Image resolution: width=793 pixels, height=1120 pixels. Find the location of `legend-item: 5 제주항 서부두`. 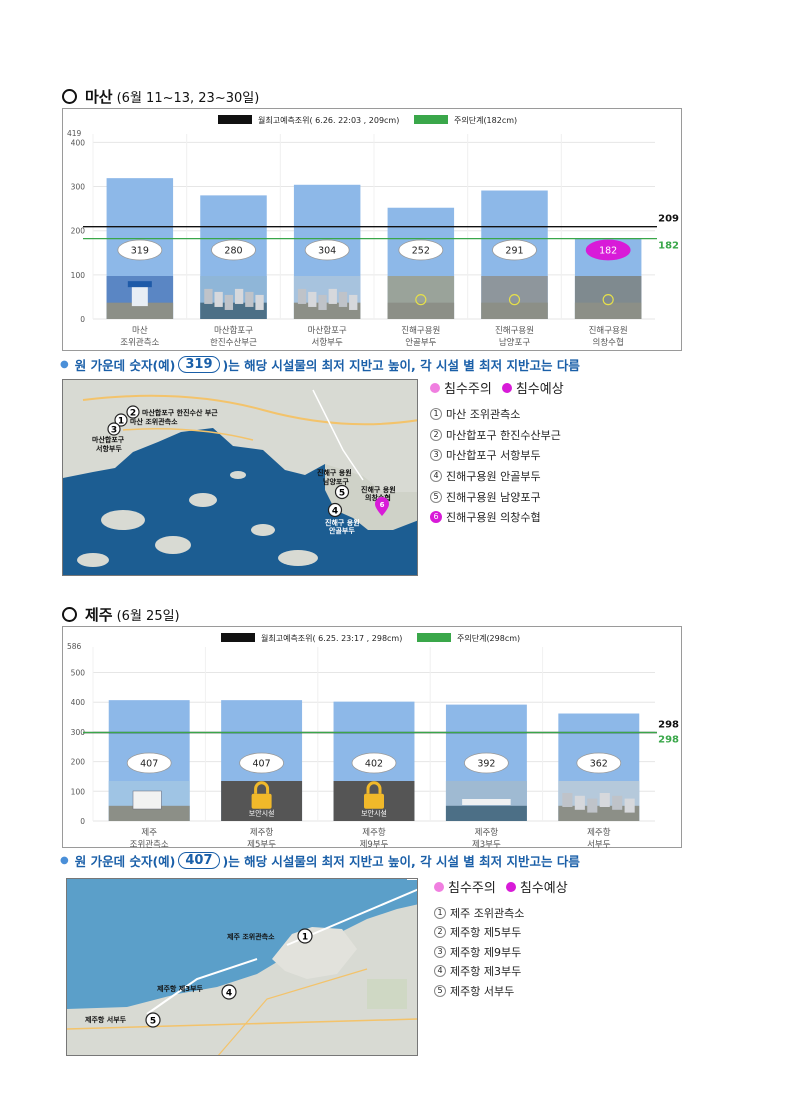

legend-item: 5 제주항 서부두 is located at coordinates (501, 991).